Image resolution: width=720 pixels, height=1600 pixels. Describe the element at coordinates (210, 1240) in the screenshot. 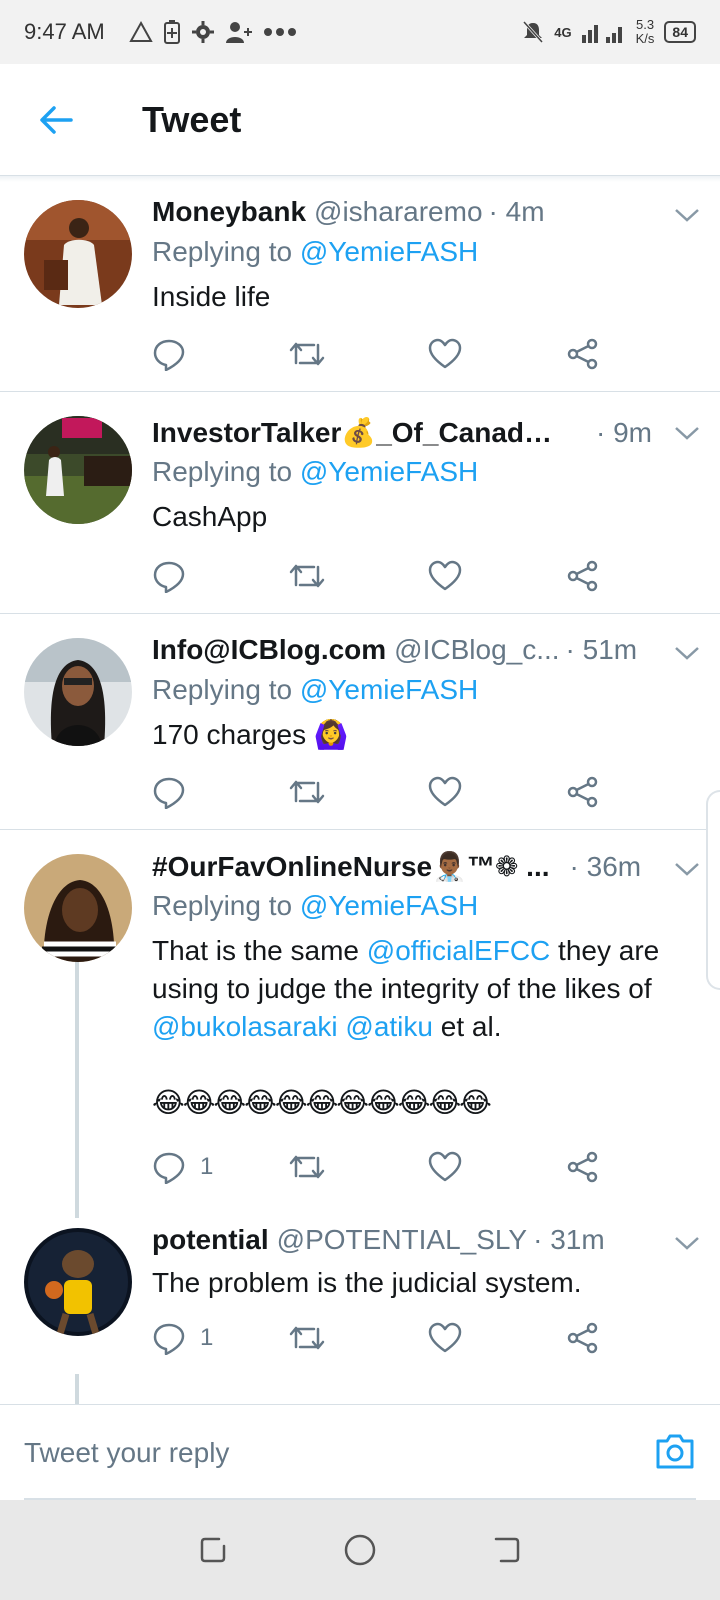

I see `user-name: potential` at that location.